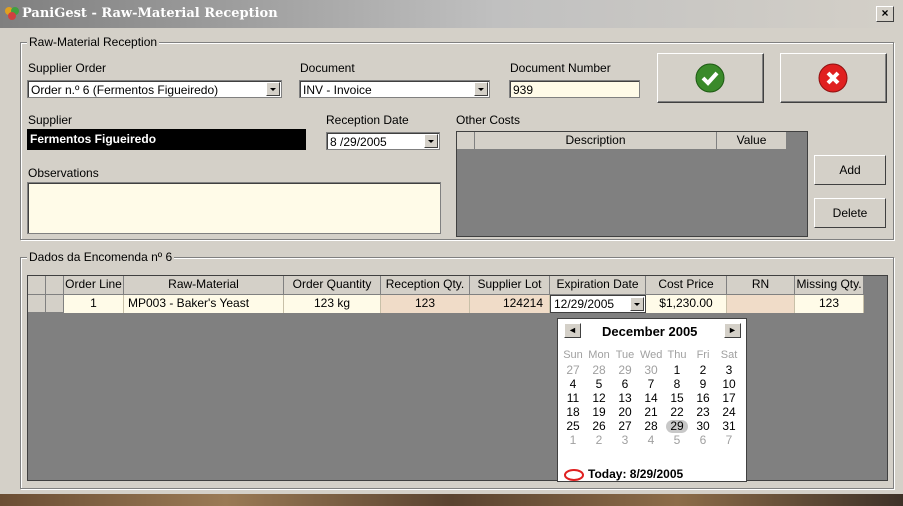 The width and height of the screenshot is (903, 506). Describe the element at coordinates (632, 184) in the screenshot. I see `other-costs-grid: Description Value` at that location.